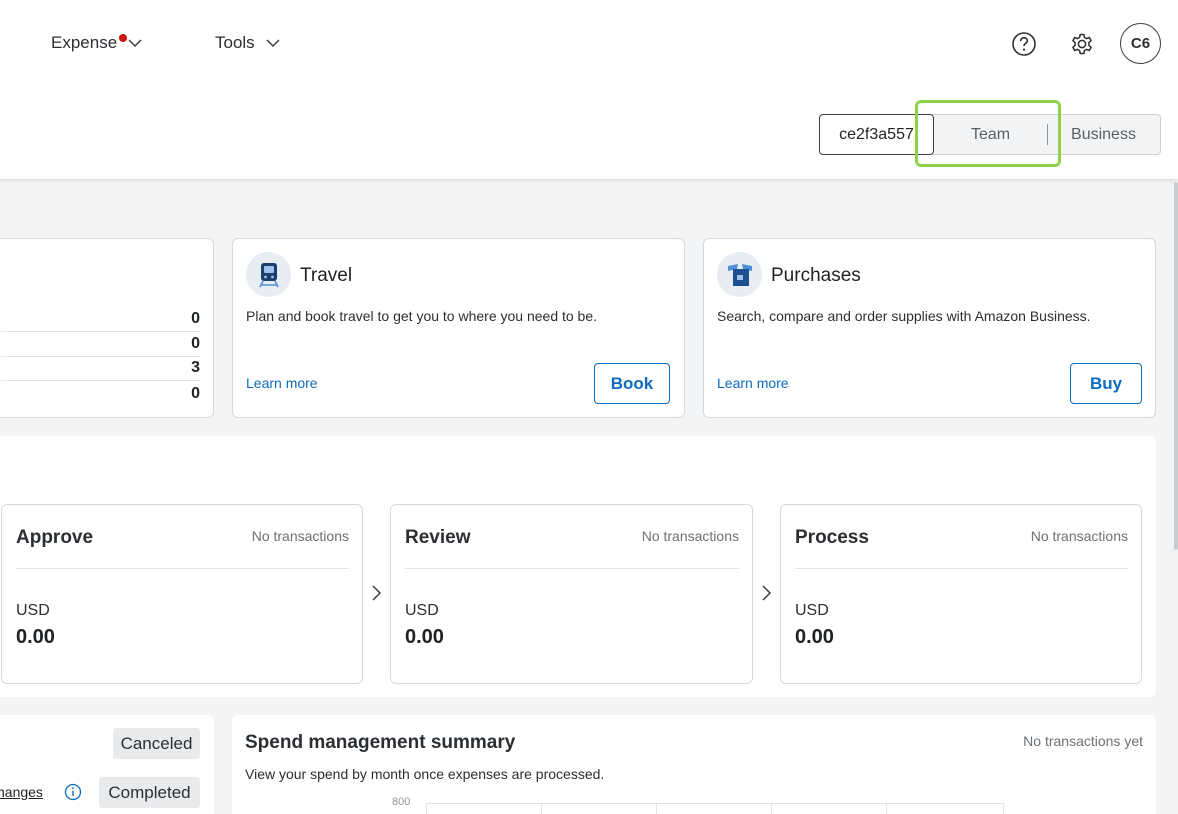  I want to click on view-switch-business: Business, so click(1104, 134).